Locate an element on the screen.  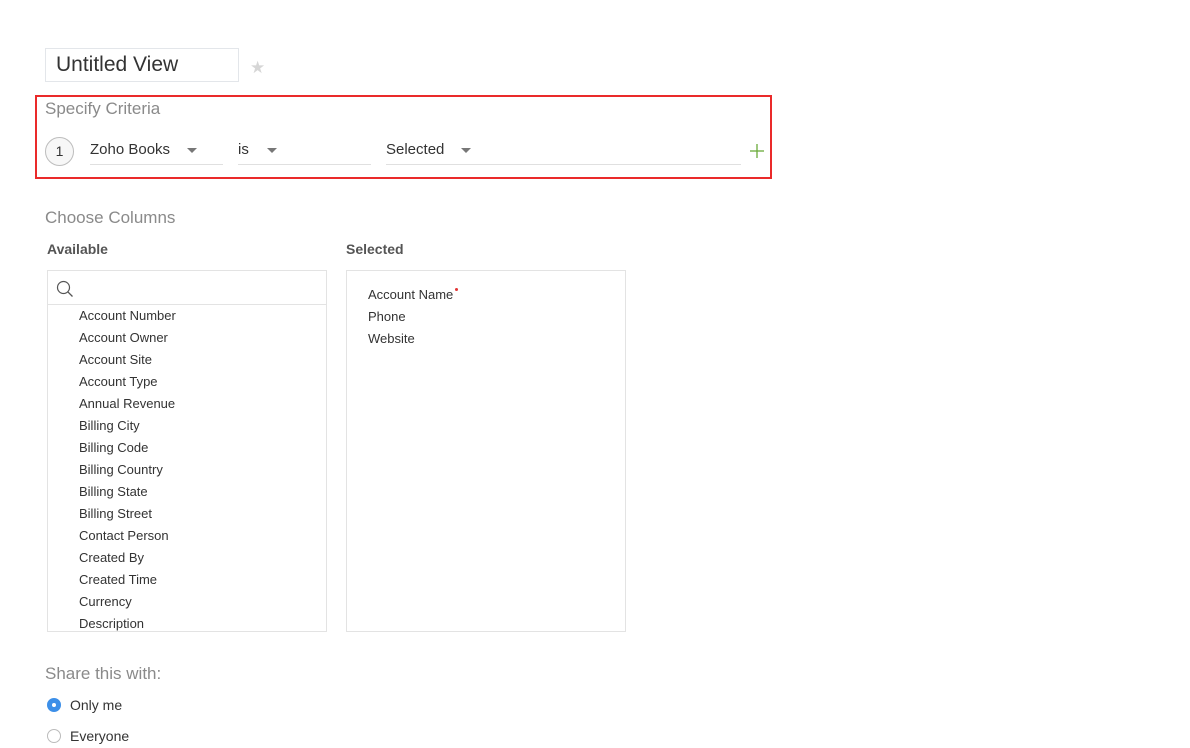
radio-unchecked-icon is located at coordinates (54, 736).